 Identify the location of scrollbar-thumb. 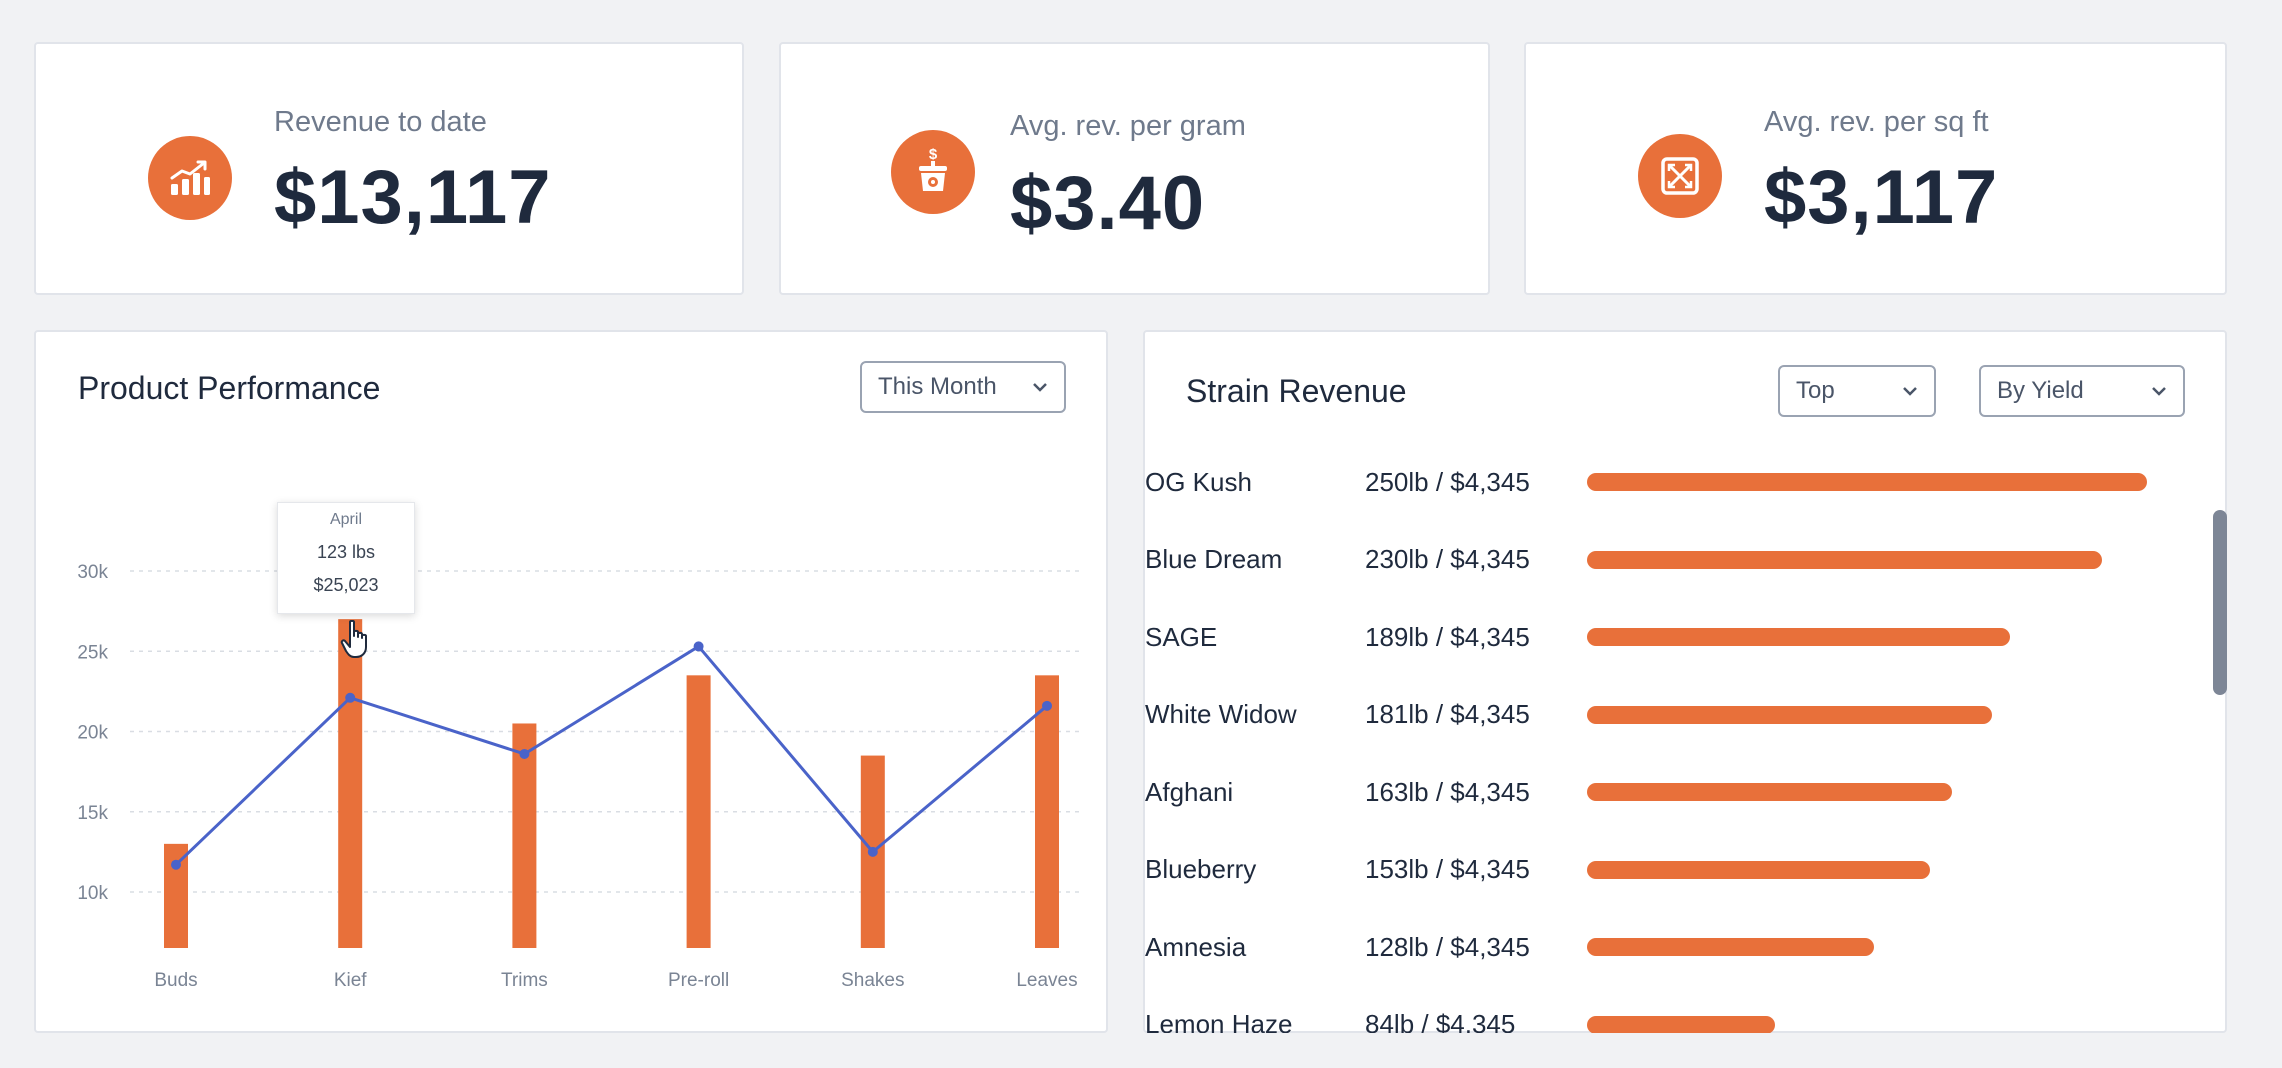
(2220, 602).